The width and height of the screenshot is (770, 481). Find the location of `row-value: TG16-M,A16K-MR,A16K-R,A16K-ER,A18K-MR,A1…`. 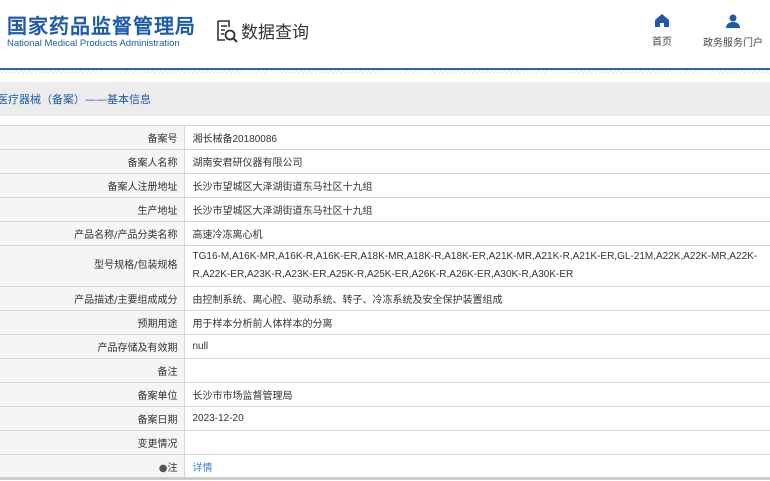

row-value: TG16-M,A16K-MR,A16K-R,A16K-ER,A18K-MR,A1… is located at coordinates (477, 266).